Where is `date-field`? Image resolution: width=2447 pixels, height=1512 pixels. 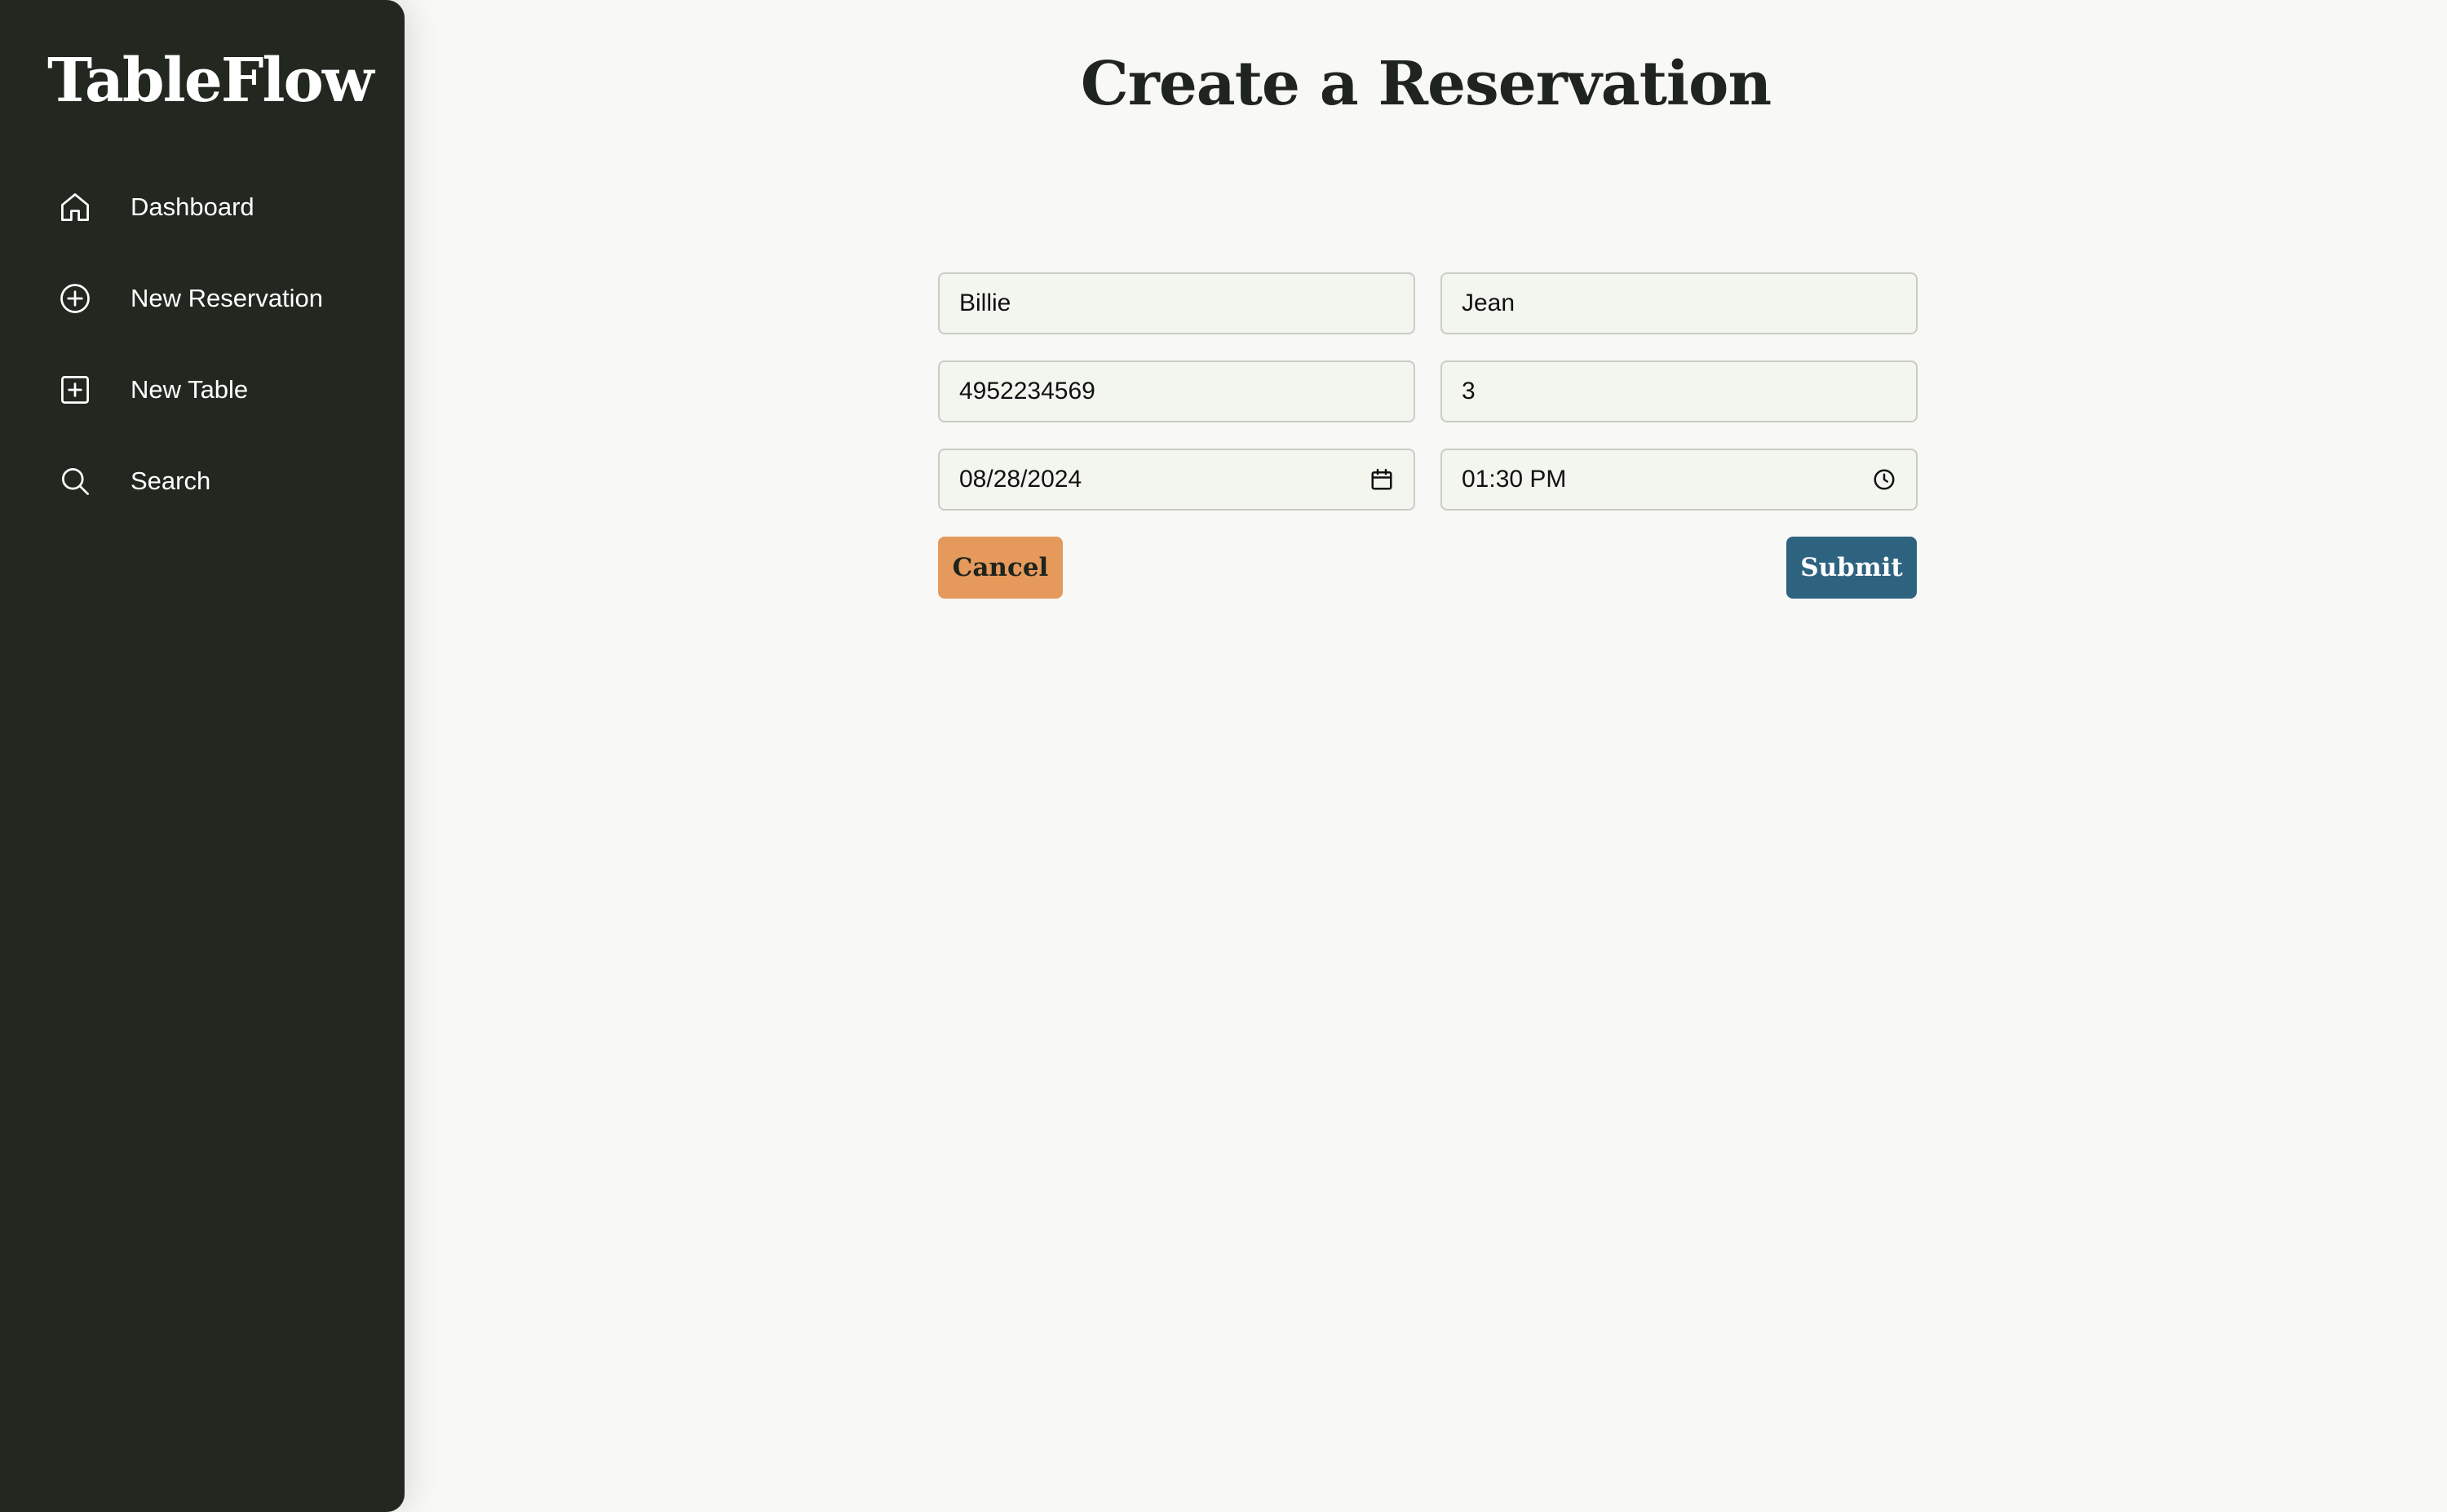
date-field is located at coordinates (1176, 480).